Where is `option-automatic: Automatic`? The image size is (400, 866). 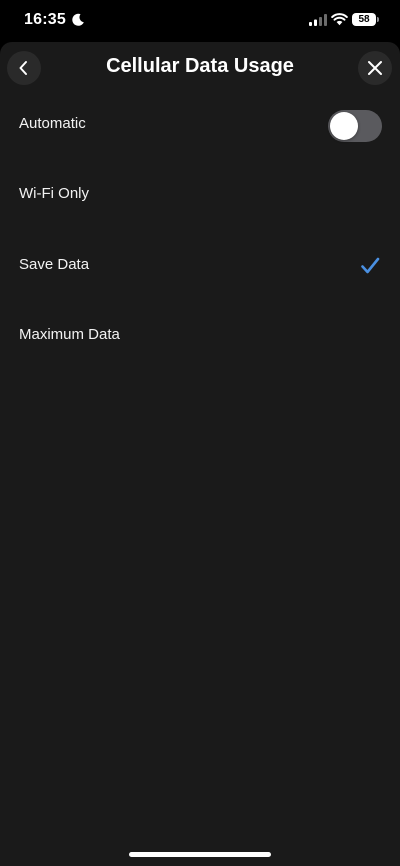
option-automatic: Automatic is located at coordinates (200, 126).